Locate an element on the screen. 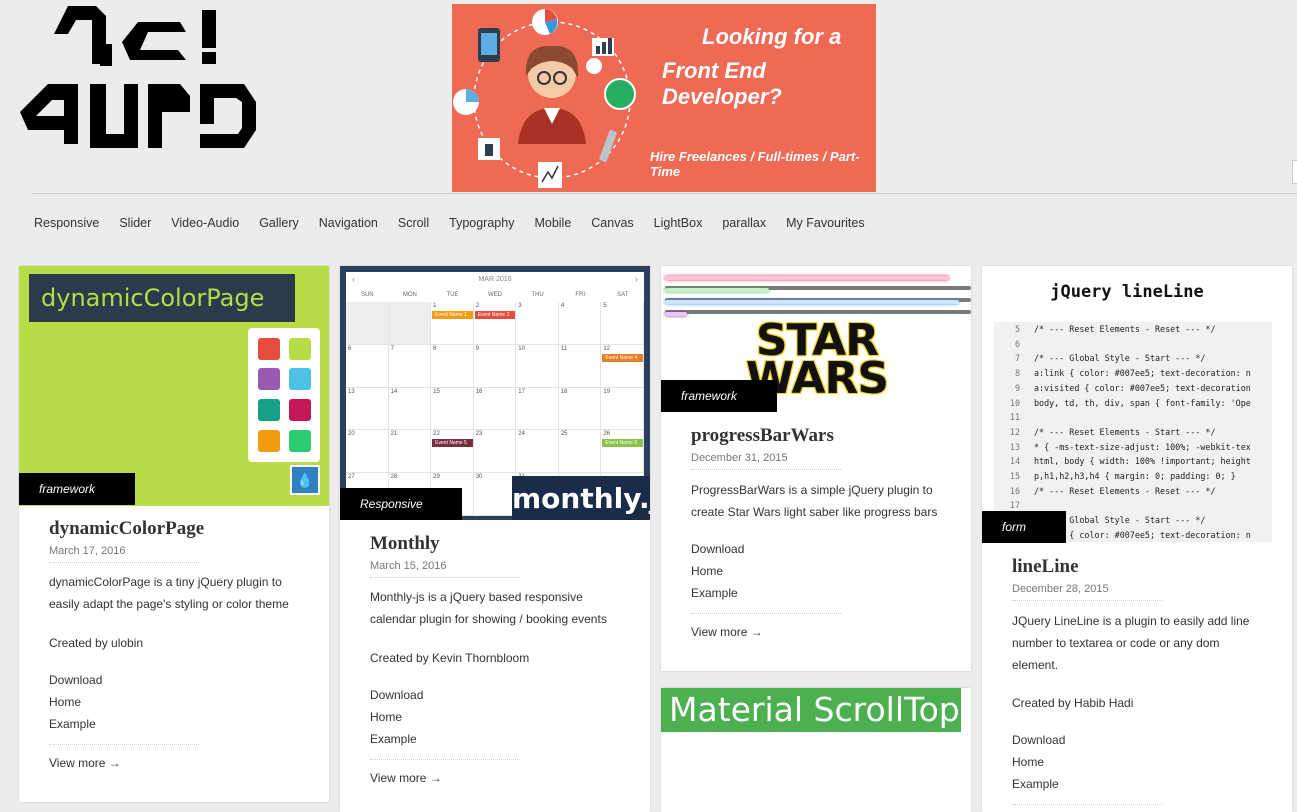 This screenshot has width=1297, height=812. calendar-day: 14 is located at coordinates (410, 409).